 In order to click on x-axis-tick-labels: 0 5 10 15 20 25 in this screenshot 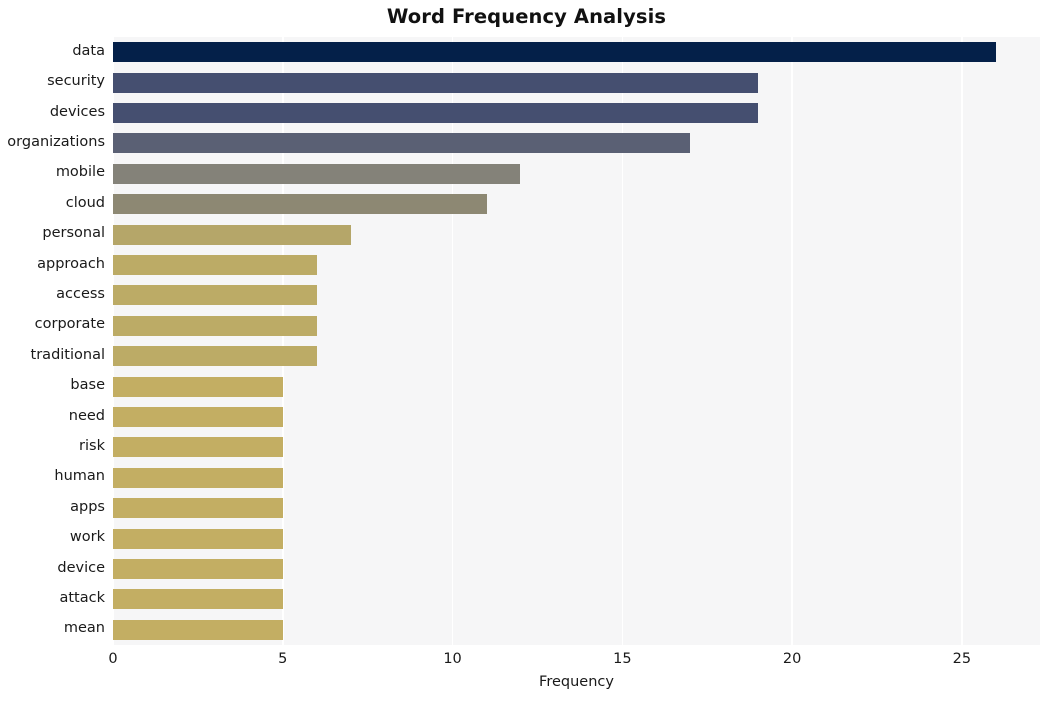, I will do `click(526, 660)`.